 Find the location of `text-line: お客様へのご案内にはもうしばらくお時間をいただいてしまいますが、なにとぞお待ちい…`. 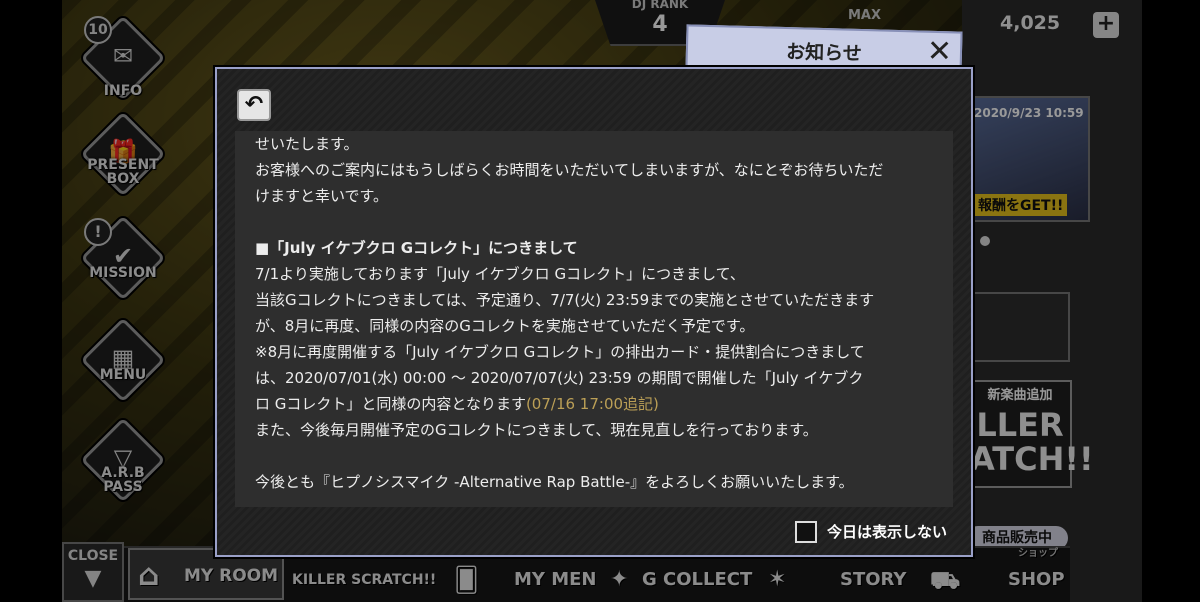

text-line: お客様へのご案内にはもうしばらくお時間をいただいてしまいますが、なにとぞお待ちい… is located at coordinates (569, 170).